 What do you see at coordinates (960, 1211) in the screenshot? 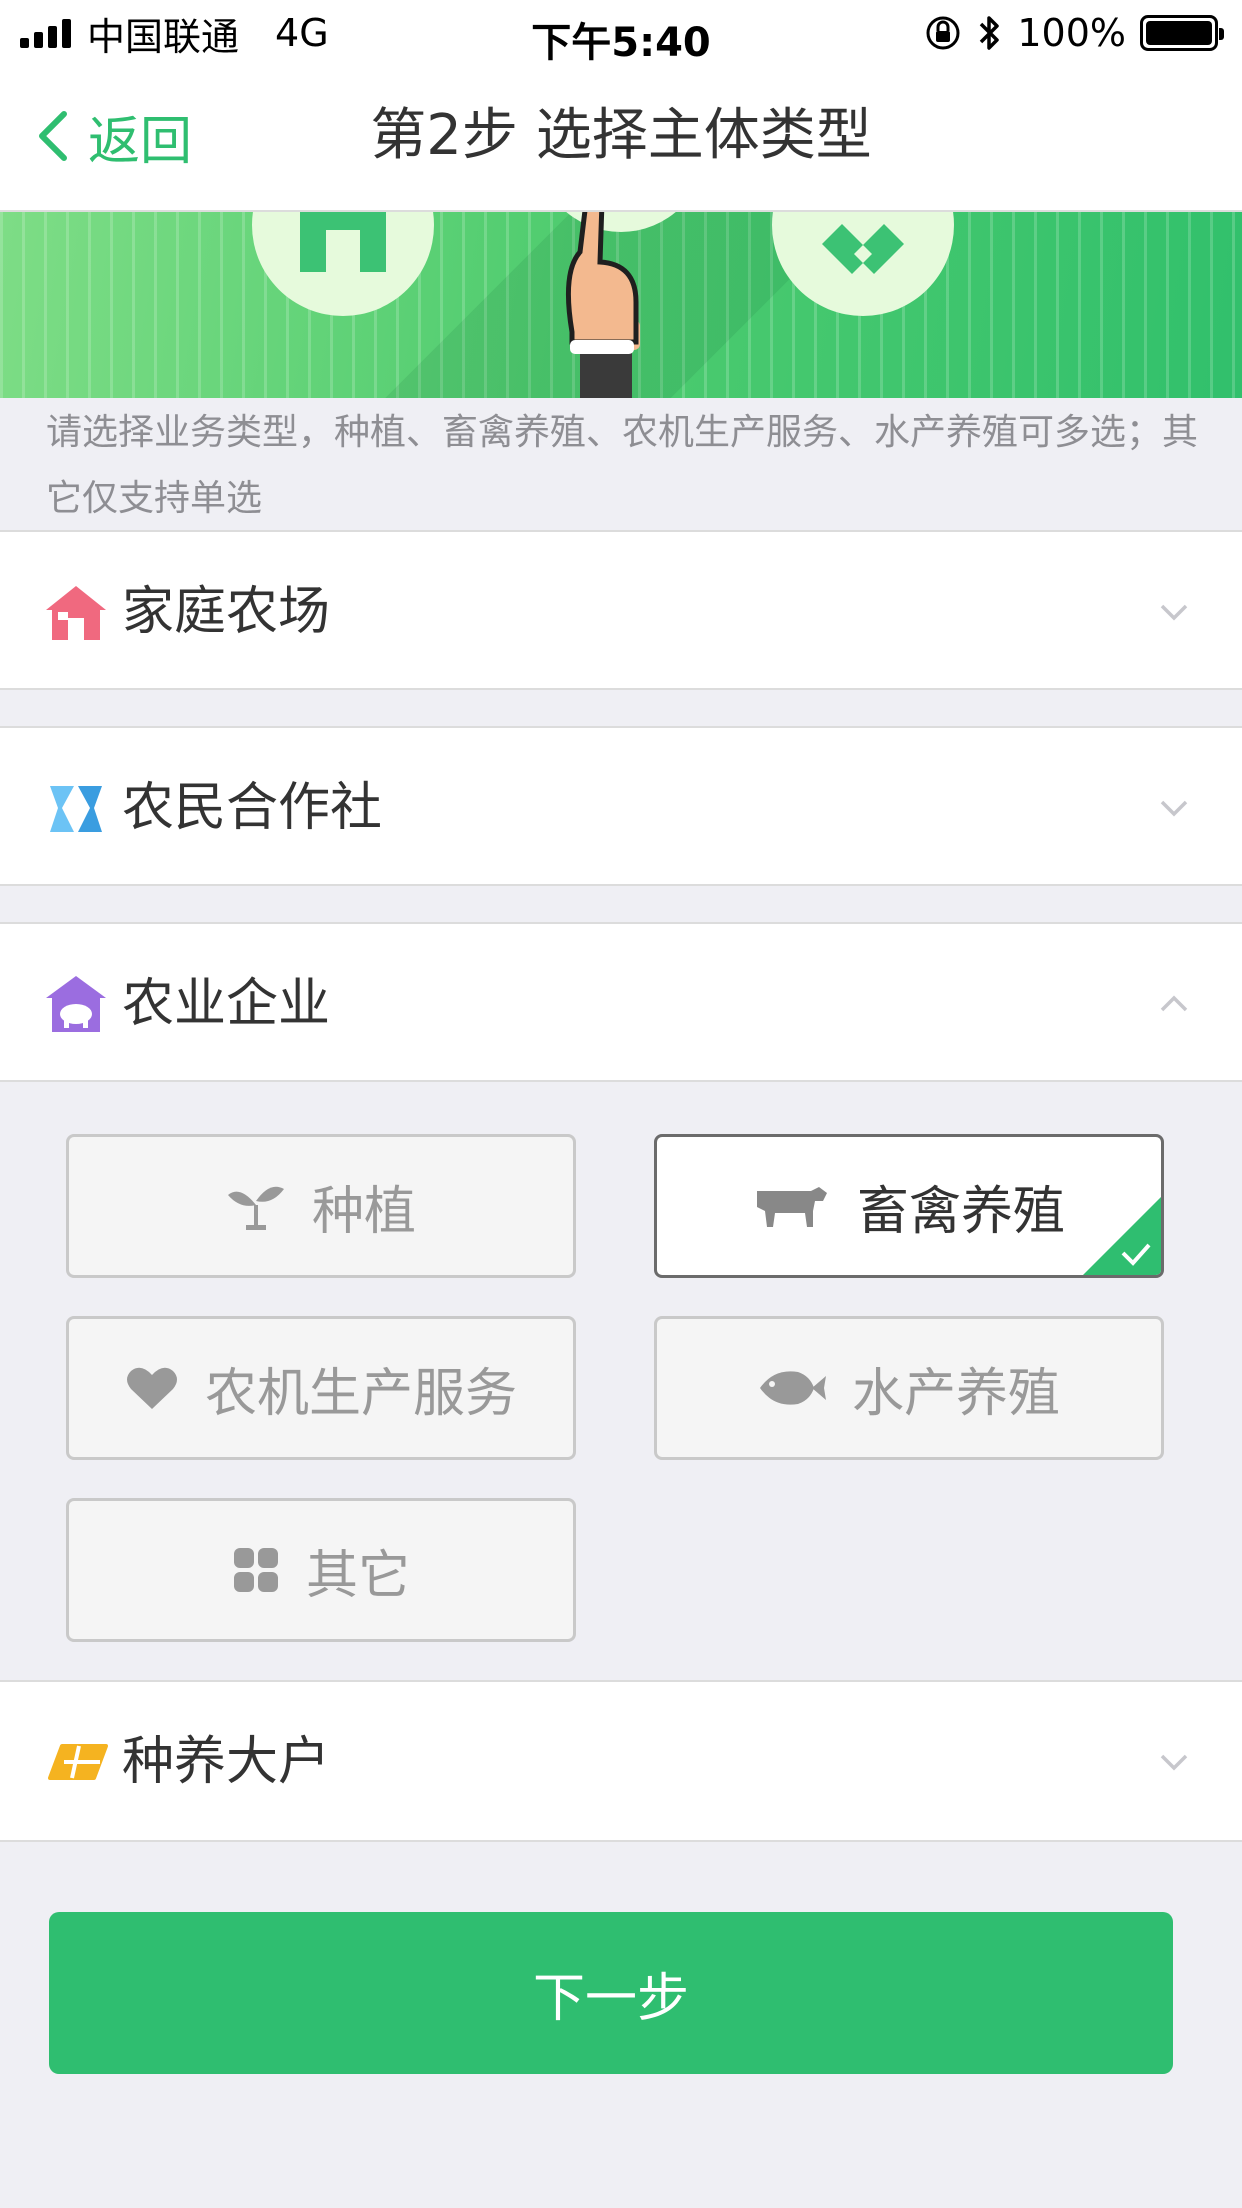
I see `option-label: 畜禽养殖` at bounding box center [960, 1211].